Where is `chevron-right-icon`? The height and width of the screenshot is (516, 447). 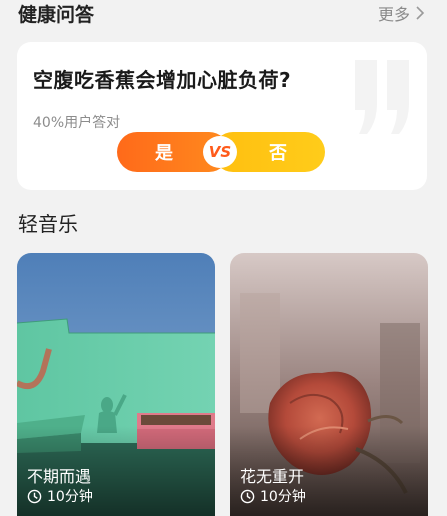 chevron-right-icon is located at coordinates (420, 13).